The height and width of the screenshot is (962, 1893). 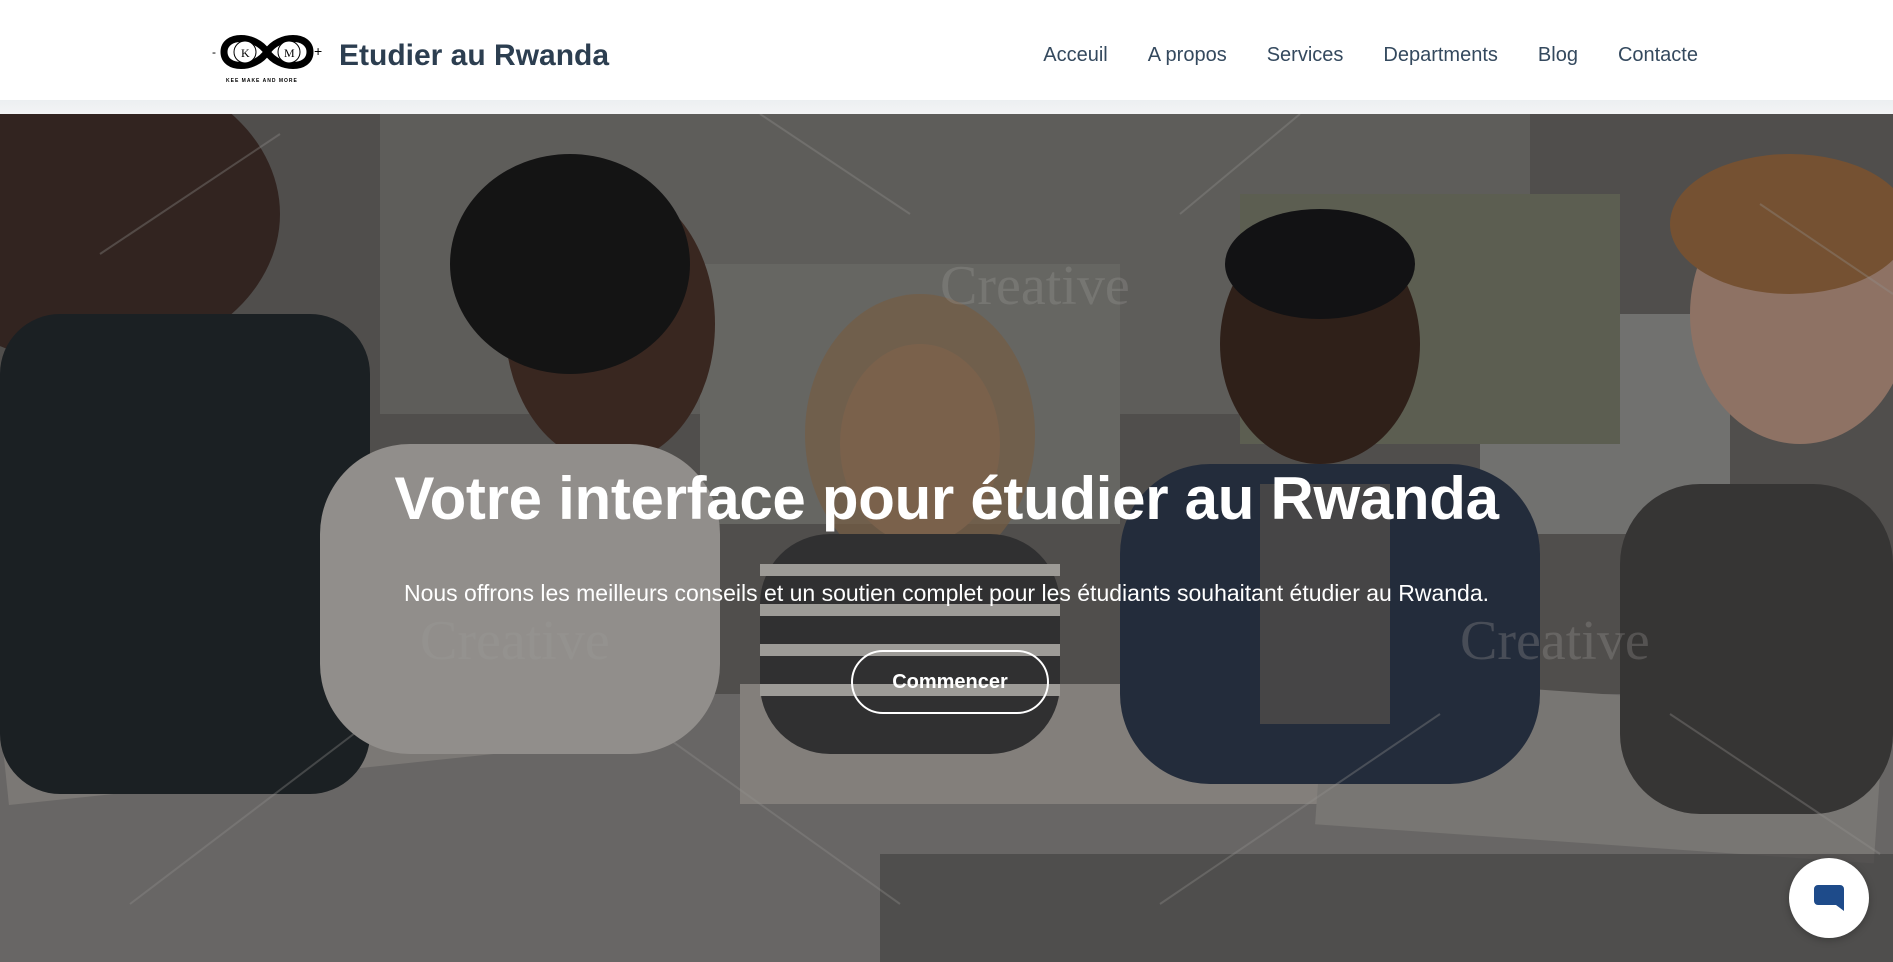 I want to click on nav-acceuil: Acceuil, so click(x=1075, y=55).